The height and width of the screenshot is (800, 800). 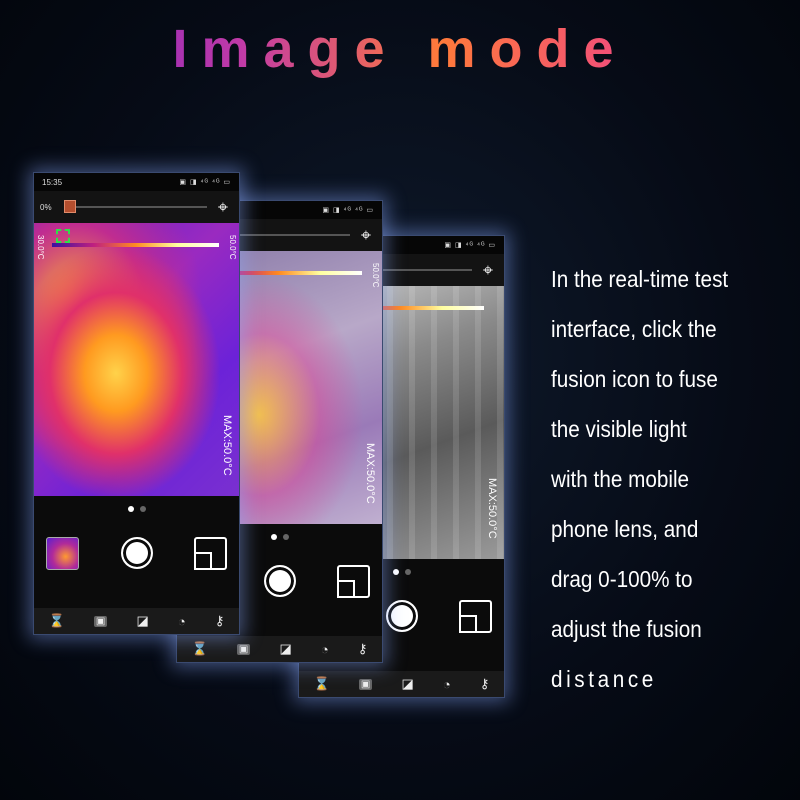 I want to click on camera-view: 30.0°C 50.0°C MAX:50.0°C, so click(x=136, y=359).